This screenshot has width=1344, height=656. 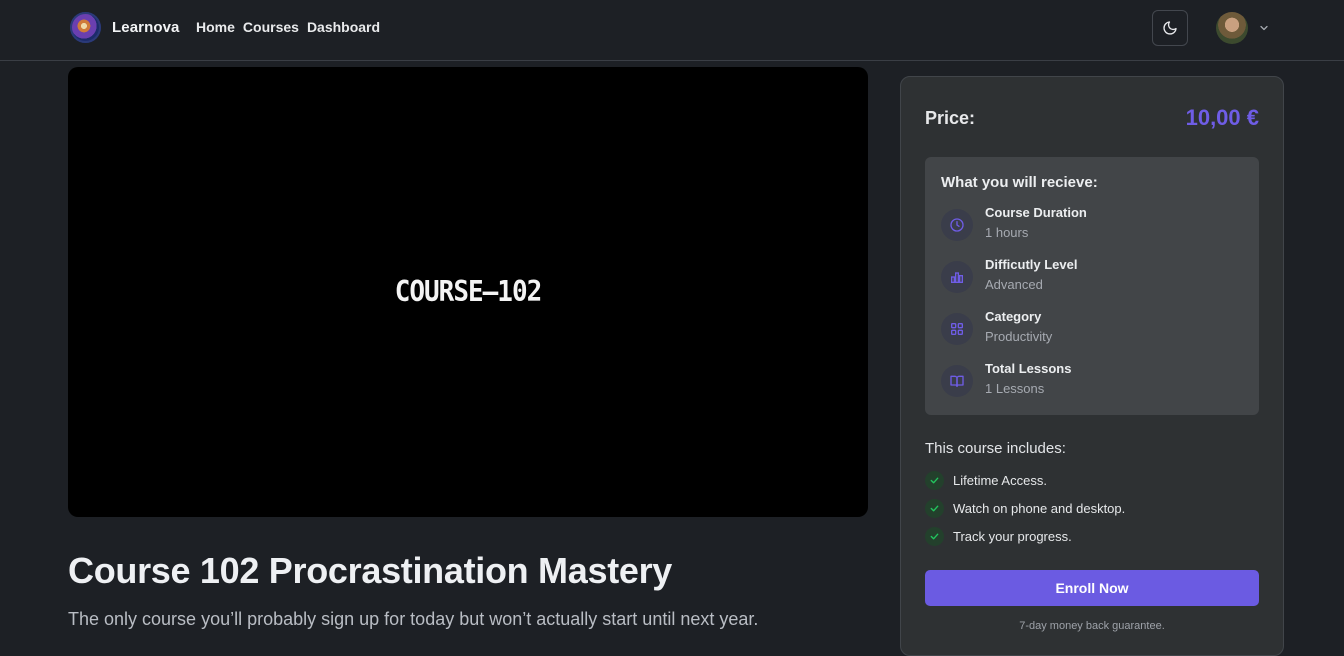 What do you see at coordinates (1091, 383) in the screenshot?
I see `info-item-lessons: Total Lessons 1 Lessons` at bounding box center [1091, 383].